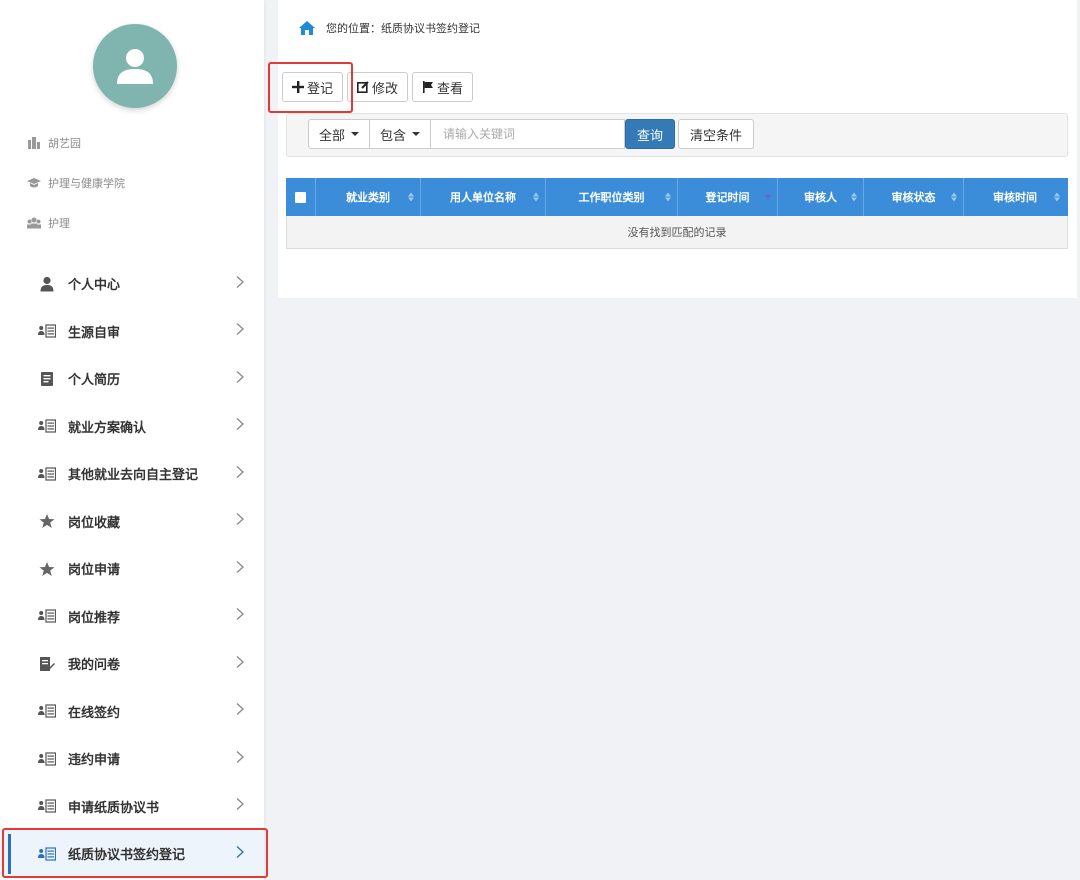 The width and height of the screenshot is (1080, 880). Describe the element at coordinates (86, 183) in the screenshot. I see `profile-college: 护理与健康学院` at that location.